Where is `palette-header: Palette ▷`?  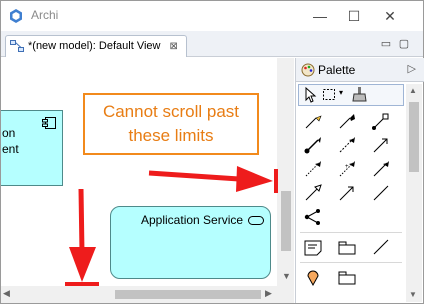 palette-header: Palette ▷ is located at coordinates (360, 70).